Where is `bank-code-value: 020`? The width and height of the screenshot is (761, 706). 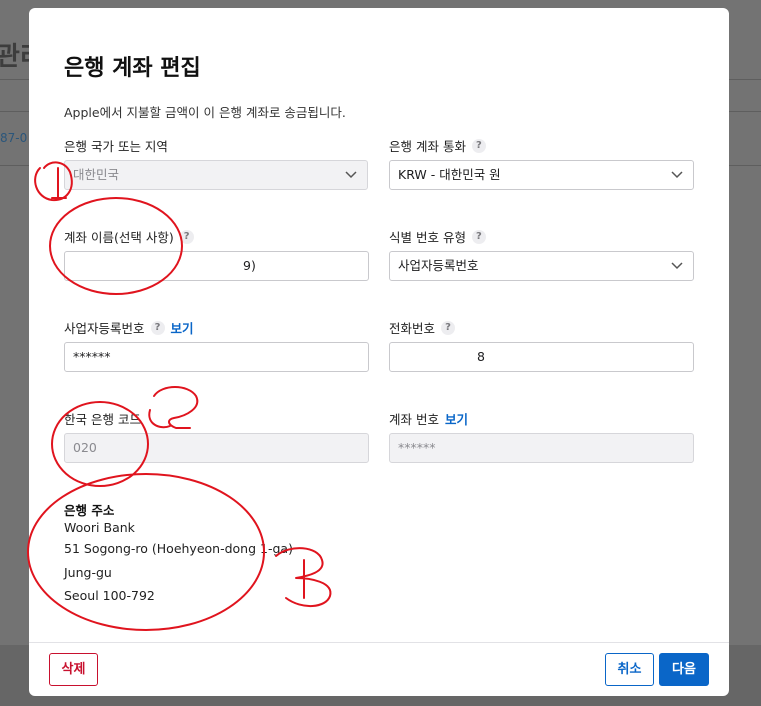
bank-code-value: 020 is located at coordinates (85, 447).